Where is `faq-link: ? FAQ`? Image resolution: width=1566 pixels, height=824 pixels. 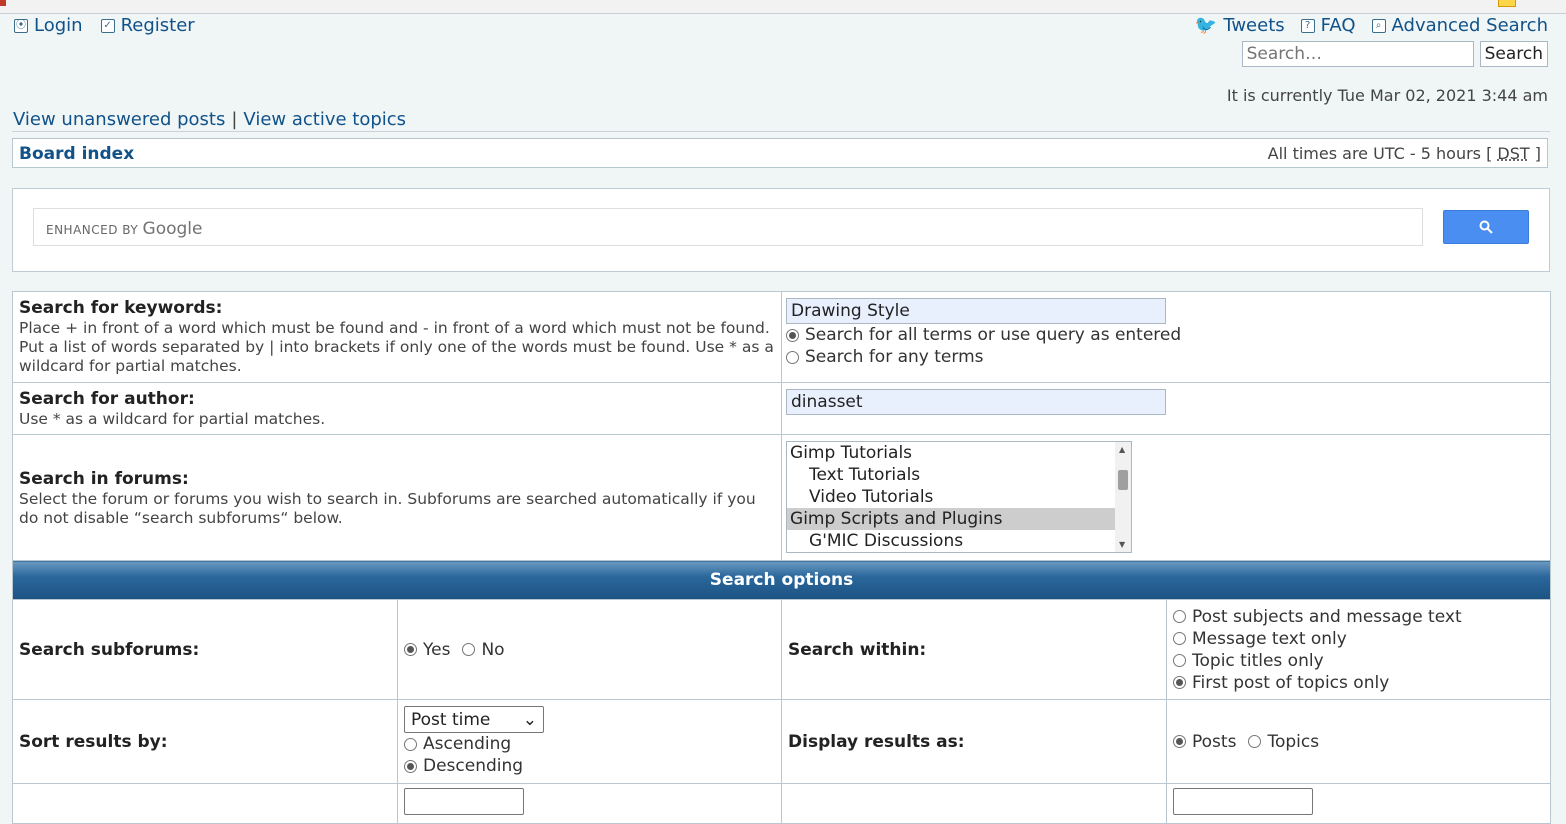
faq-link: ? FAQ is located at coordinates (1328, 25).